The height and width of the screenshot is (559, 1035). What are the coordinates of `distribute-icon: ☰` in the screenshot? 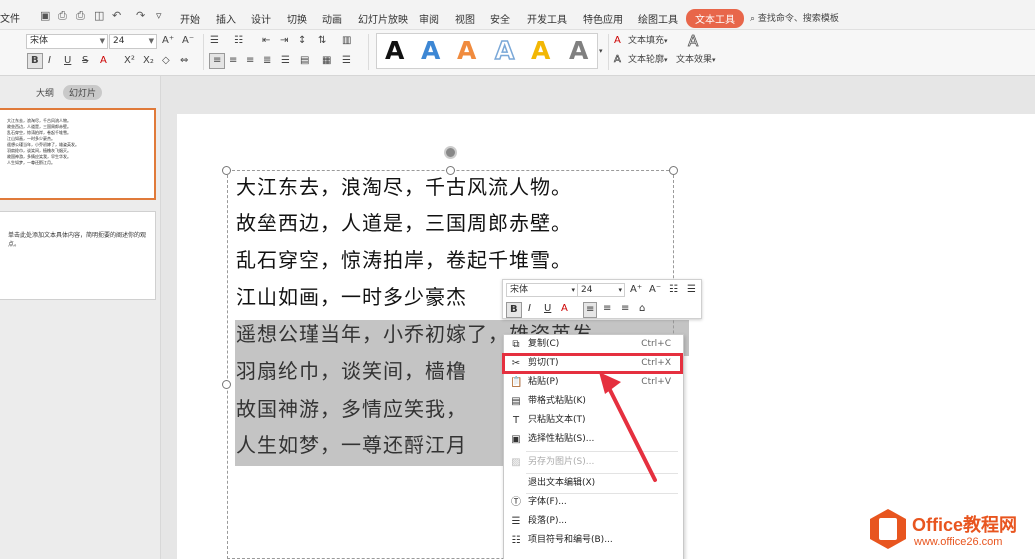 It's located at (285, 61).